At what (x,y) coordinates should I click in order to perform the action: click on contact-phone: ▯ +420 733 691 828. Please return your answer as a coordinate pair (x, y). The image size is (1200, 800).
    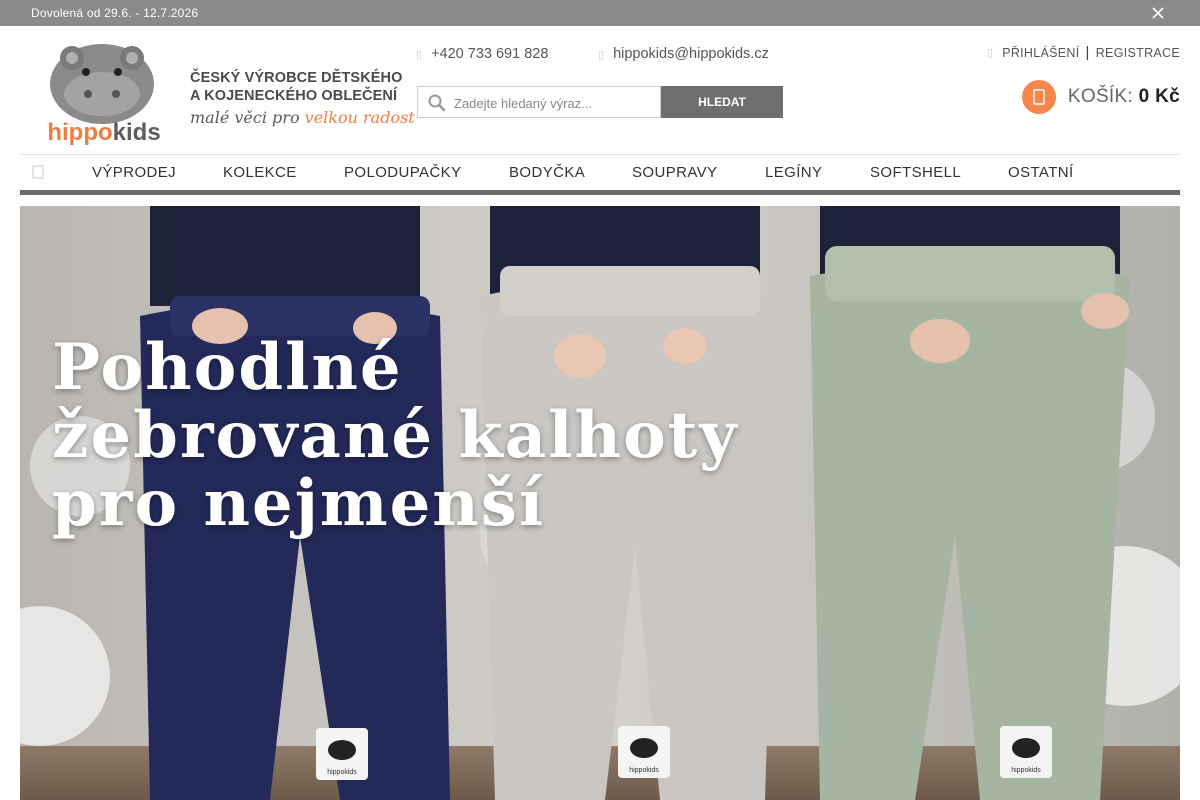
    Looking at the image, I should click on (482, 54).